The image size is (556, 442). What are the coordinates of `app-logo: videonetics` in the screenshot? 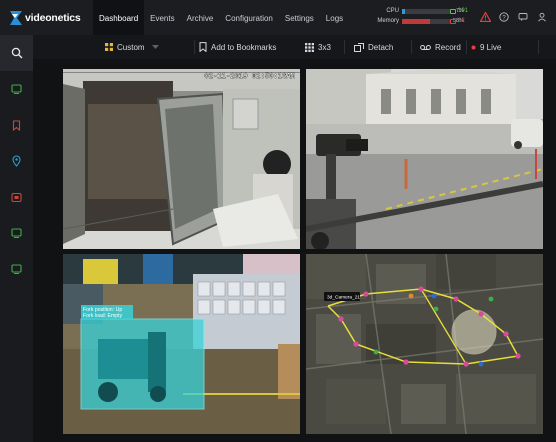 It's located at (46, 17).